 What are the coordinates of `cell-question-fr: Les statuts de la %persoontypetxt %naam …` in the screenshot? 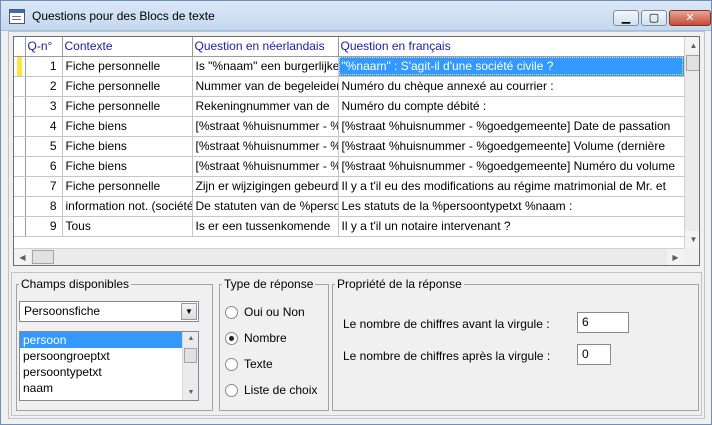 It's located at (511, 206).